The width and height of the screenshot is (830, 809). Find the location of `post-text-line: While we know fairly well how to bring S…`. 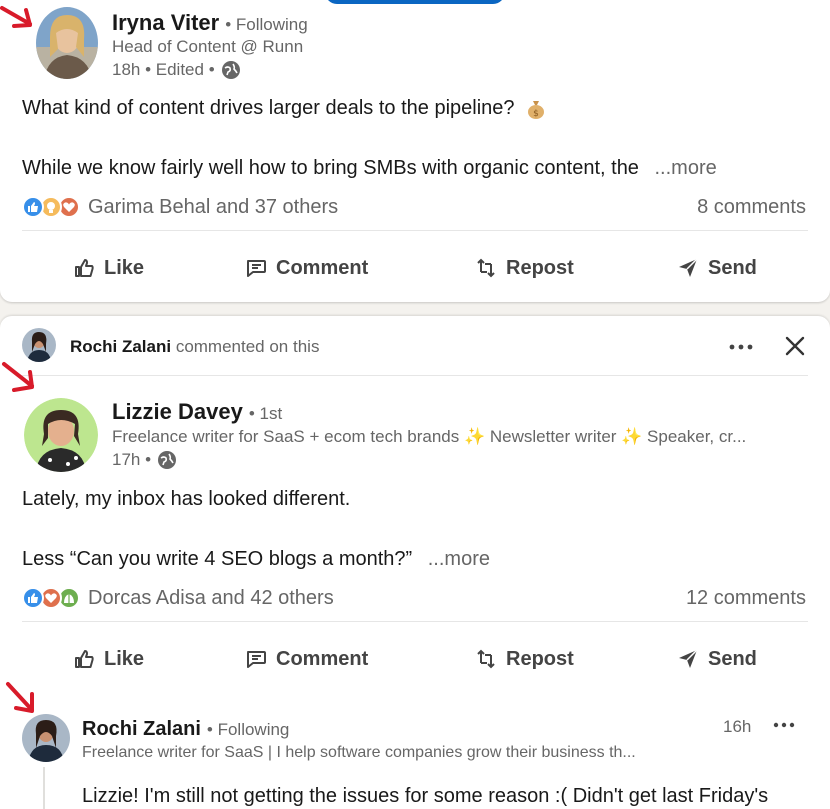

post-text-line: While we know fairly well how to bring S… is located at coordinates (330, 168).